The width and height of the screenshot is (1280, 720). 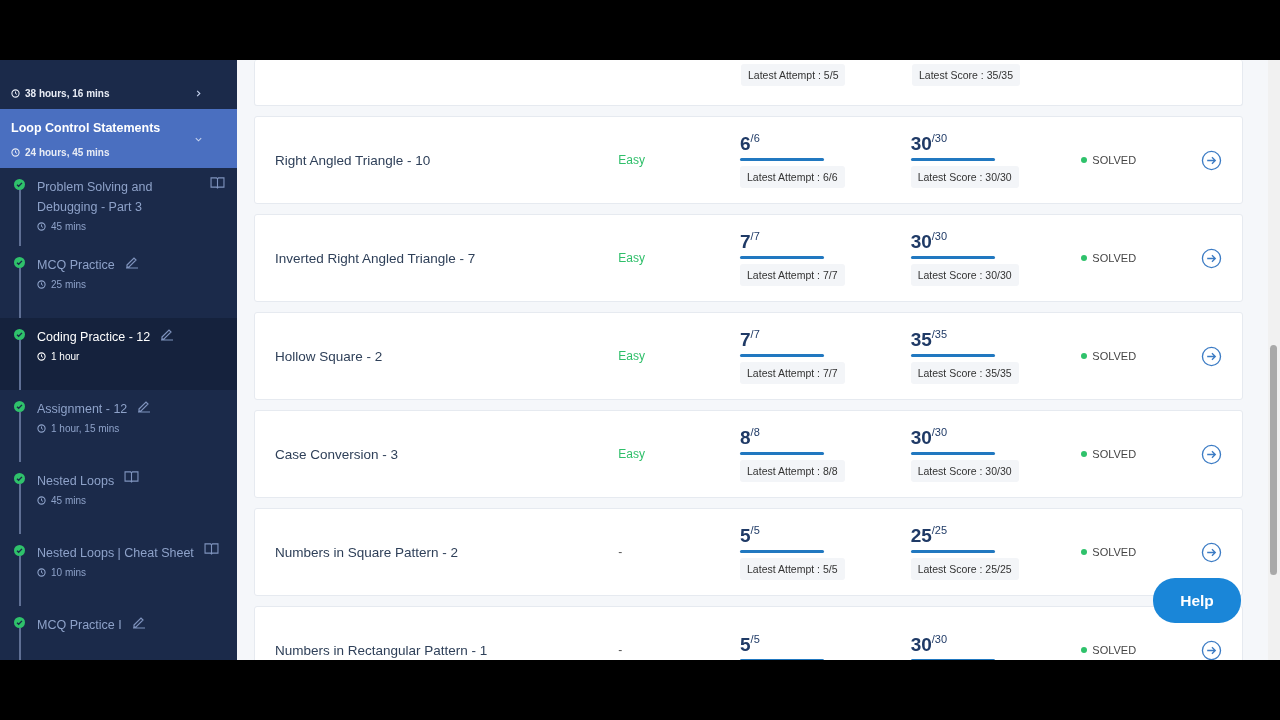 What do you see at coordinates (1274, 360) in the screenshot?
I see `scrollbar` at bounding box center [1274, 360].